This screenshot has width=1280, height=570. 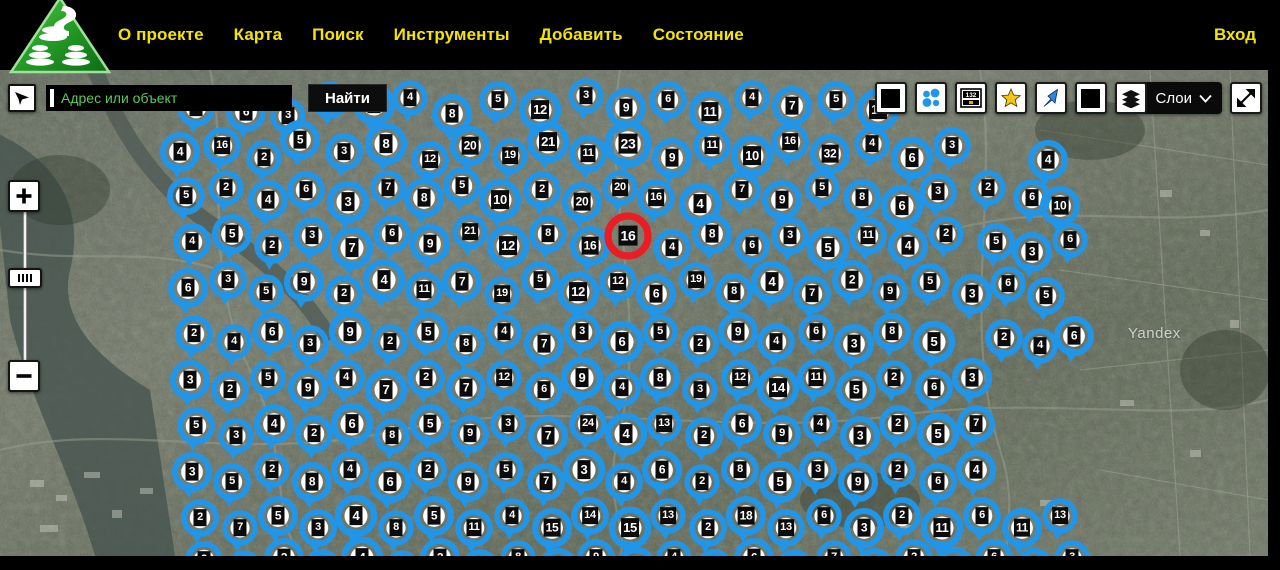 I want to click on search-input, so click(x=173, y=98).